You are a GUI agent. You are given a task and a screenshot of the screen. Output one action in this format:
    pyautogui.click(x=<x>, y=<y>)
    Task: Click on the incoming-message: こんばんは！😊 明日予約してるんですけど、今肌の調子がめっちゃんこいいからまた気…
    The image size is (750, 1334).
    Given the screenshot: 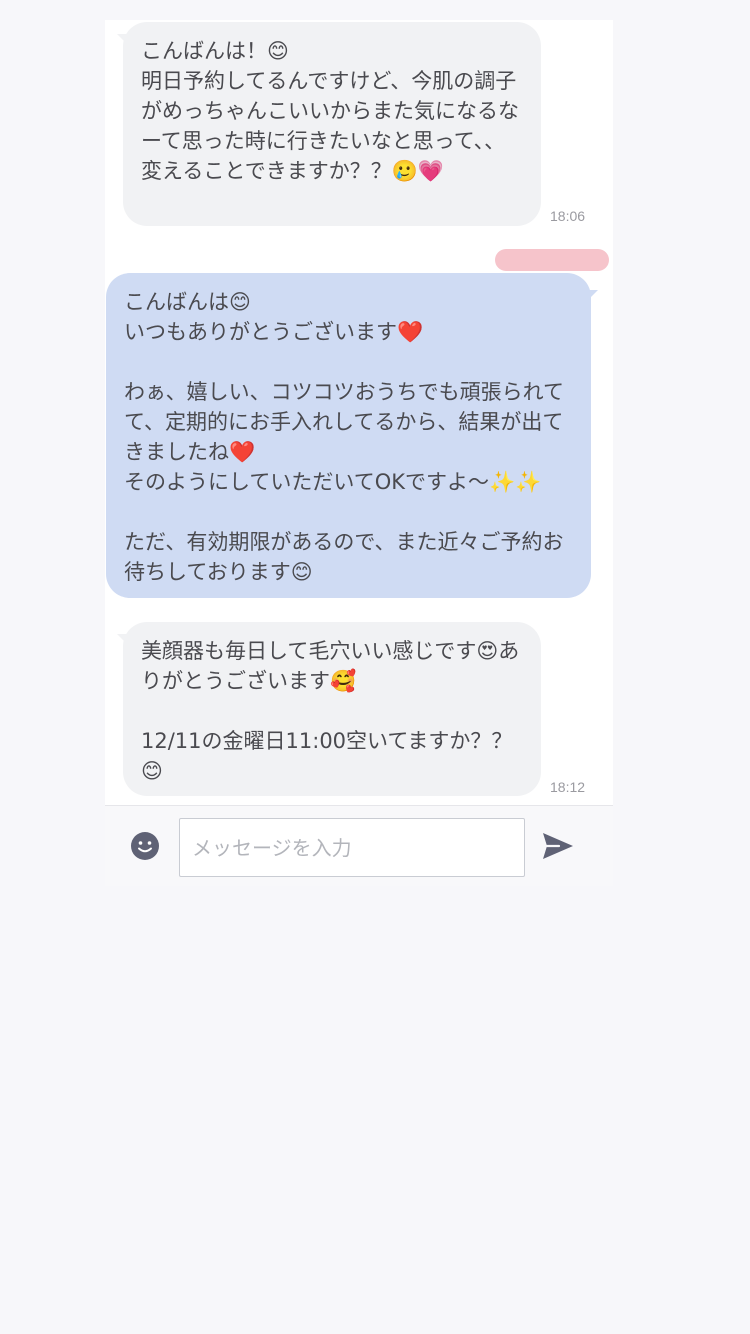 What is the action you would take?
    pyautogui.click(x=332, y=124)
    